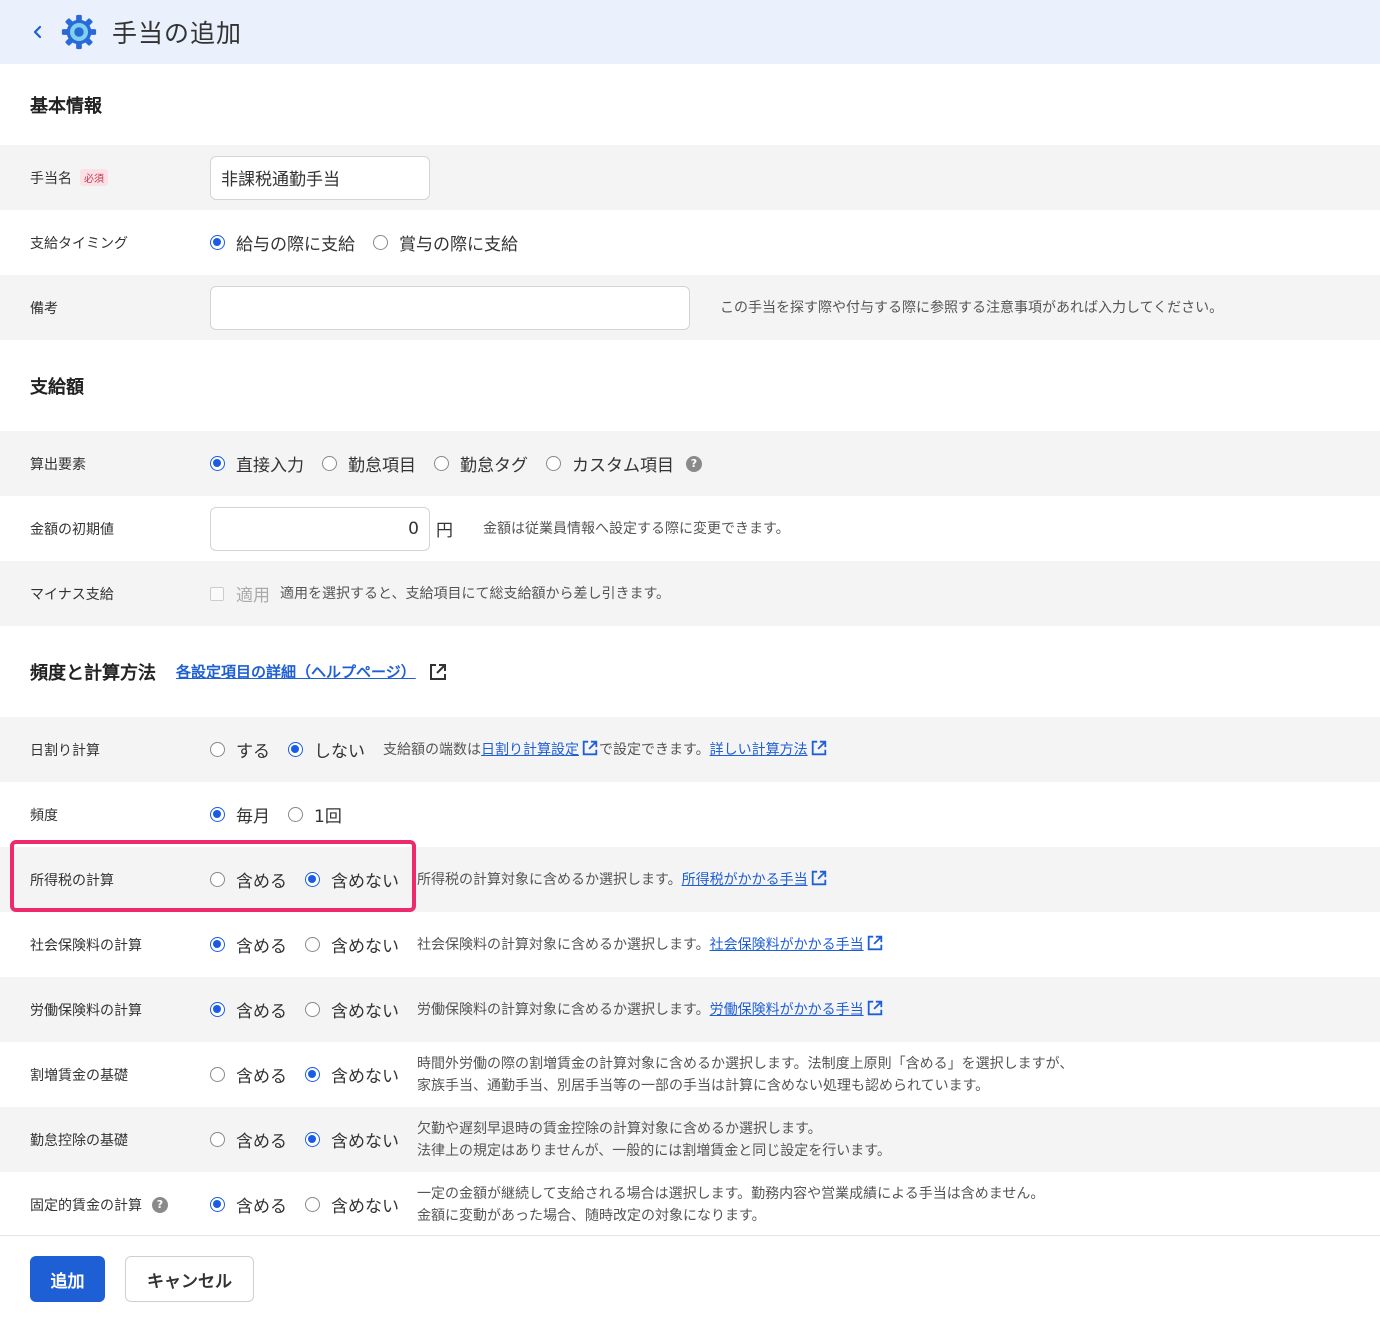  I want to click on page-title: 手当の追加, so click(177, 33).